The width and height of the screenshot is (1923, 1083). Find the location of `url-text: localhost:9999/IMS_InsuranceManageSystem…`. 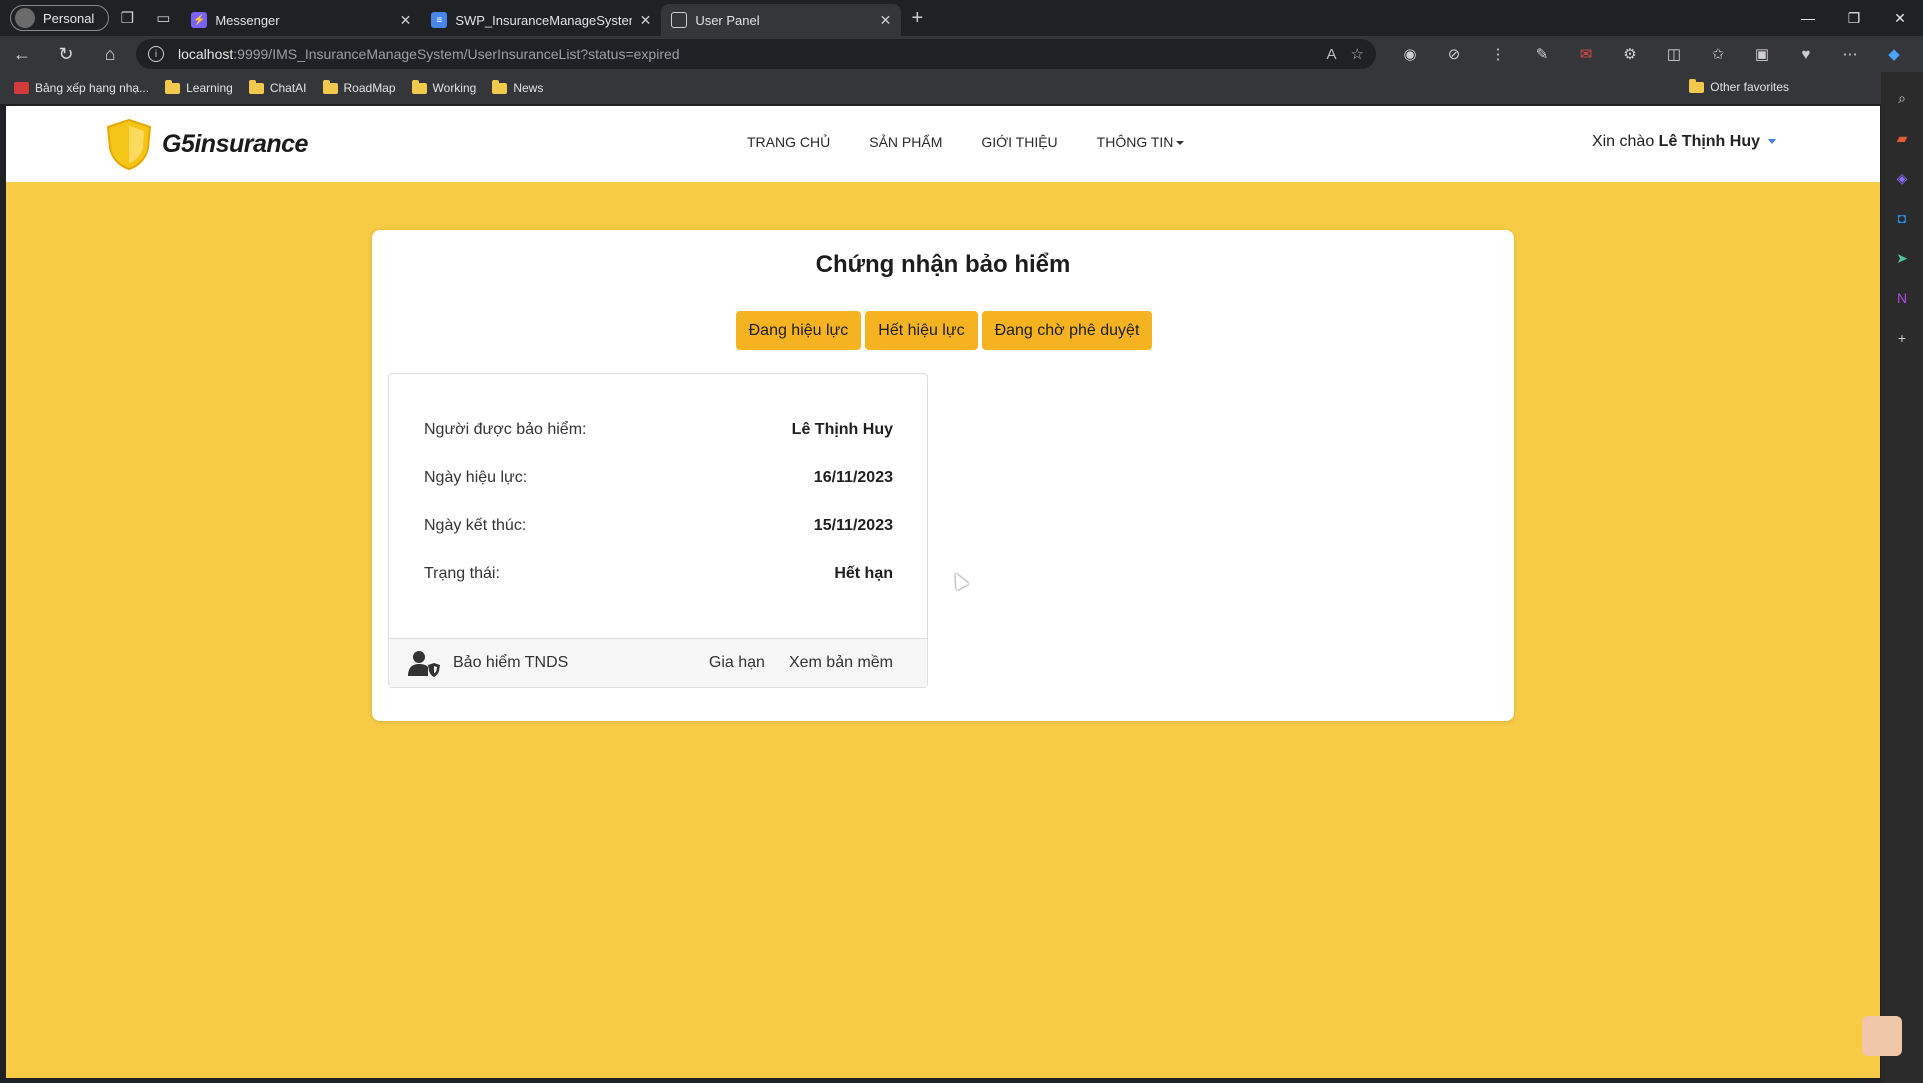

url-text: localhost:9999/IMS_InsuranceManageSystem… is located at coordinates (429, 54).